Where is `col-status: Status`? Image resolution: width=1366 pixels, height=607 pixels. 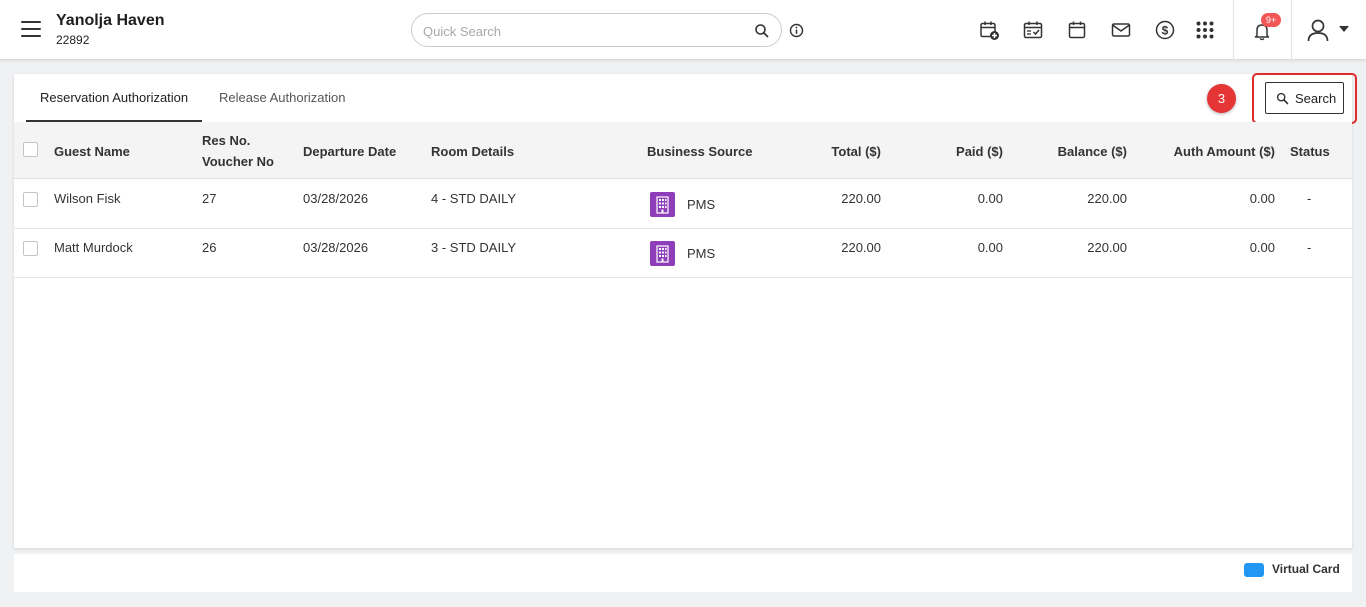 col-status: Status is located at coordinates (1310, 151).